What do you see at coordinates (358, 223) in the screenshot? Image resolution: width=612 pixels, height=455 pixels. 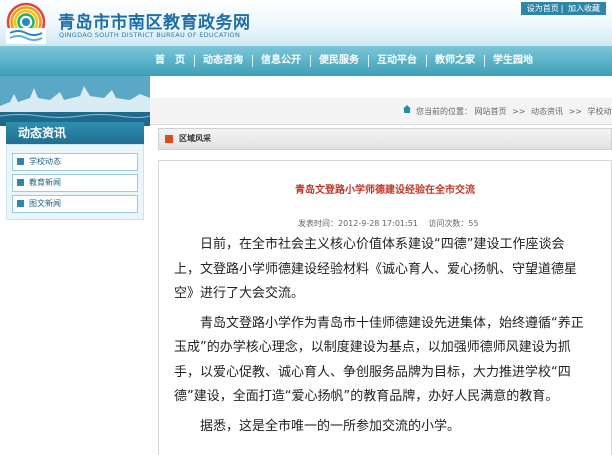 I see `publish-time: 发表时间：2012-9-28 17:01:51` at bounding box center [358, 223].